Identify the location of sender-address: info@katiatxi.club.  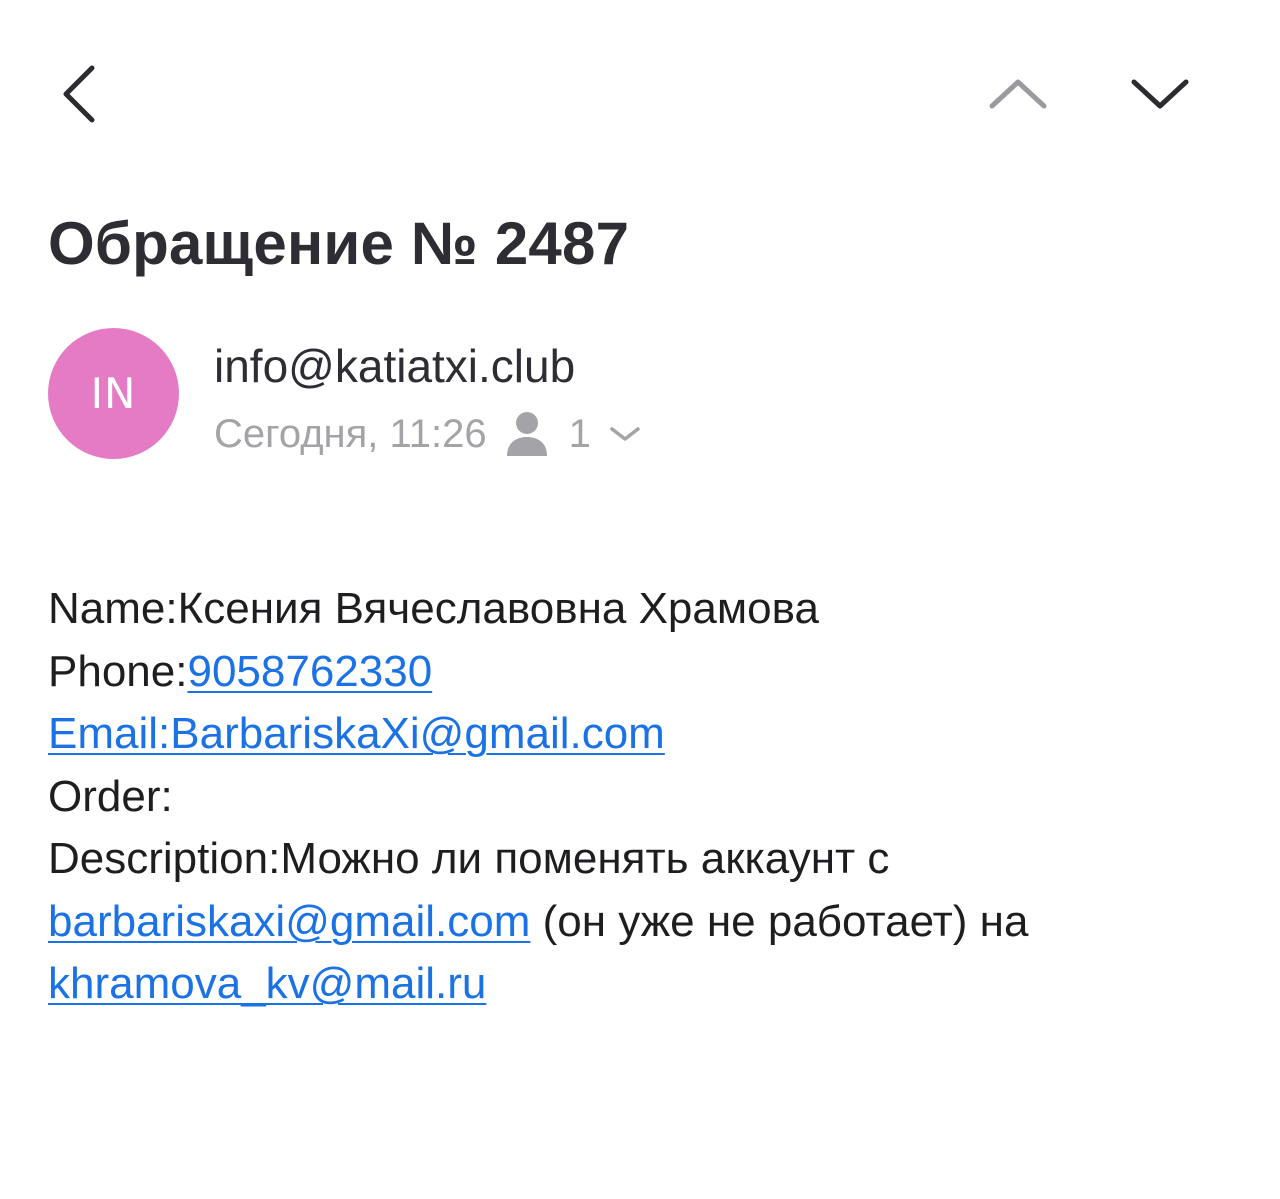
(394, 366).